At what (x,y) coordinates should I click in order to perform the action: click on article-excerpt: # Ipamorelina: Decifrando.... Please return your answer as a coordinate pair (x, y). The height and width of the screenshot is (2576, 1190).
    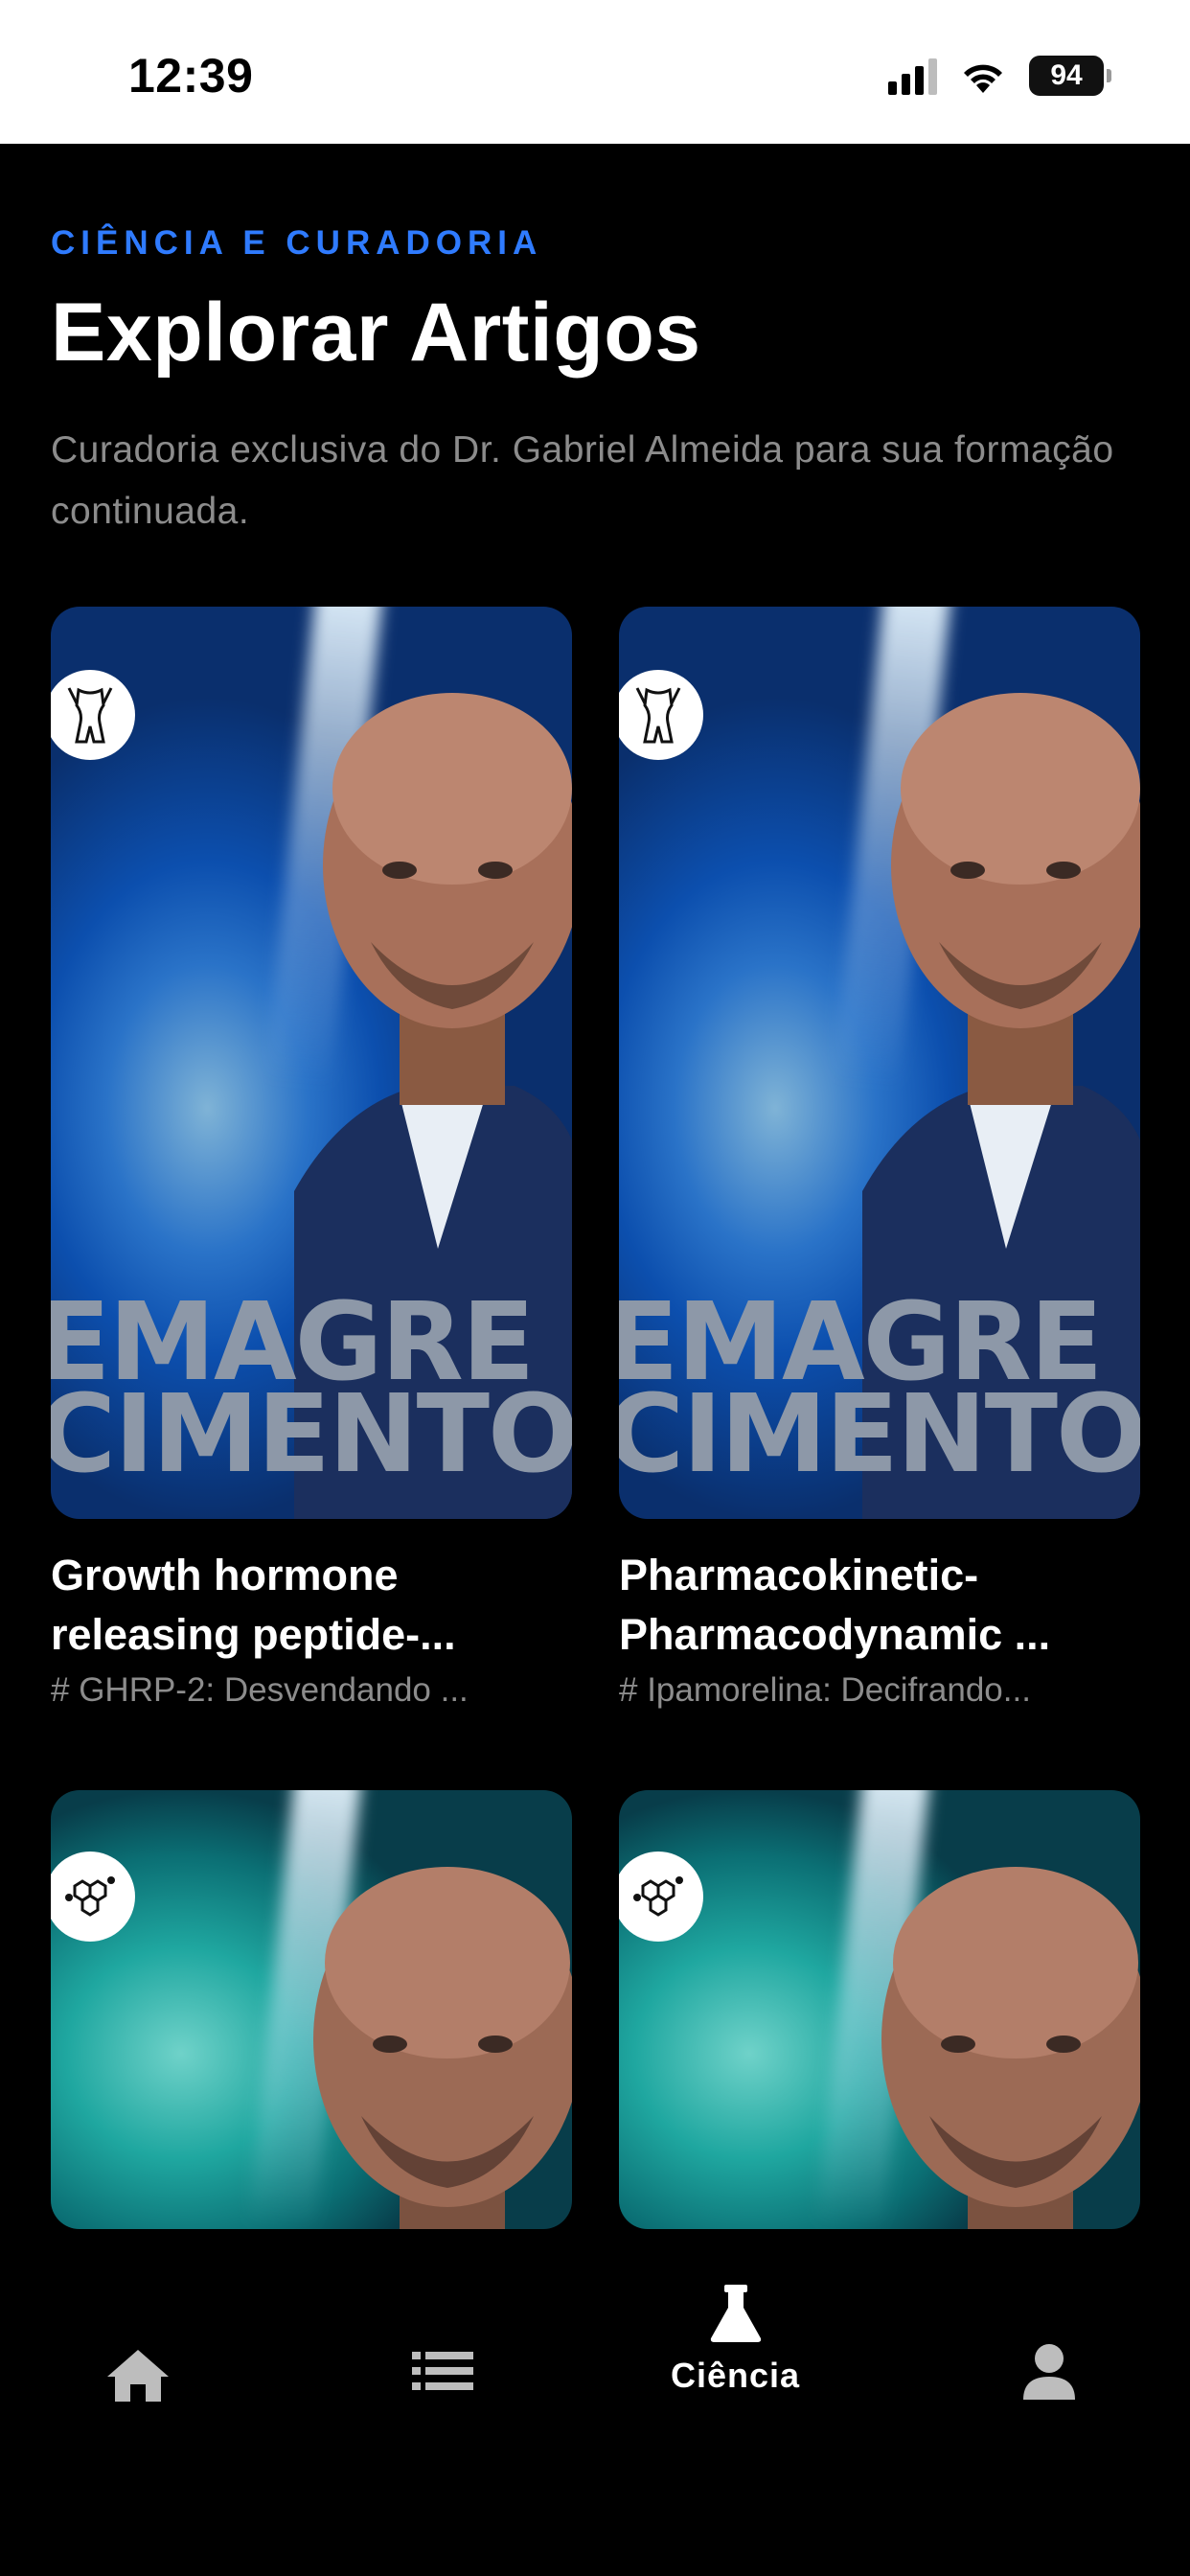
    Looking at the image, I should click on (825, 1690).